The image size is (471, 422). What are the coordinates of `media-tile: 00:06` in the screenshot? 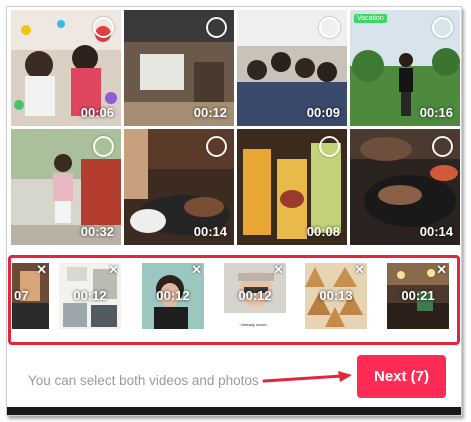 It's located at (66, 68).